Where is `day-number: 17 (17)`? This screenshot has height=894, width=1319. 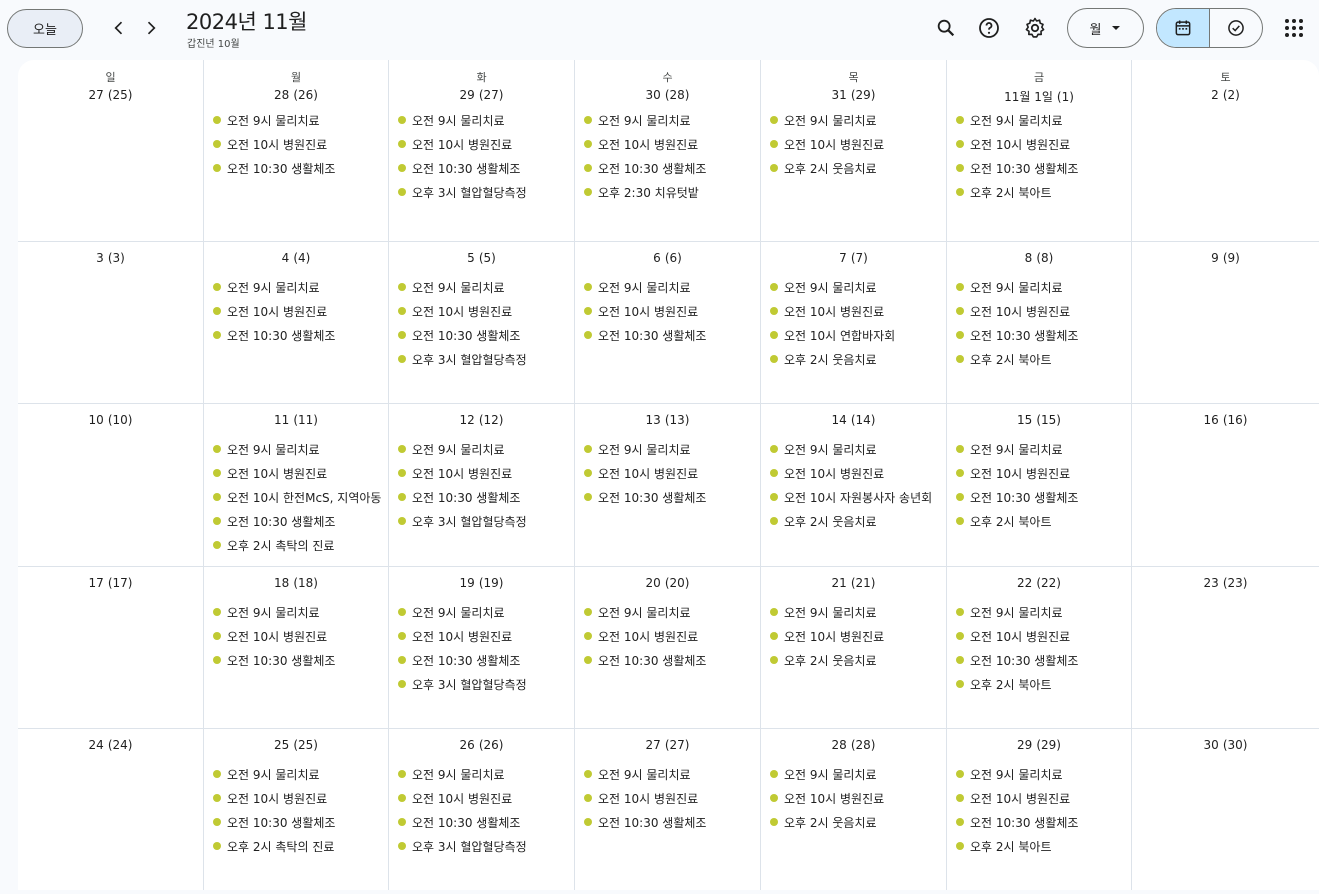 day-number: 17 (17) is located at coordinates (110, 583).